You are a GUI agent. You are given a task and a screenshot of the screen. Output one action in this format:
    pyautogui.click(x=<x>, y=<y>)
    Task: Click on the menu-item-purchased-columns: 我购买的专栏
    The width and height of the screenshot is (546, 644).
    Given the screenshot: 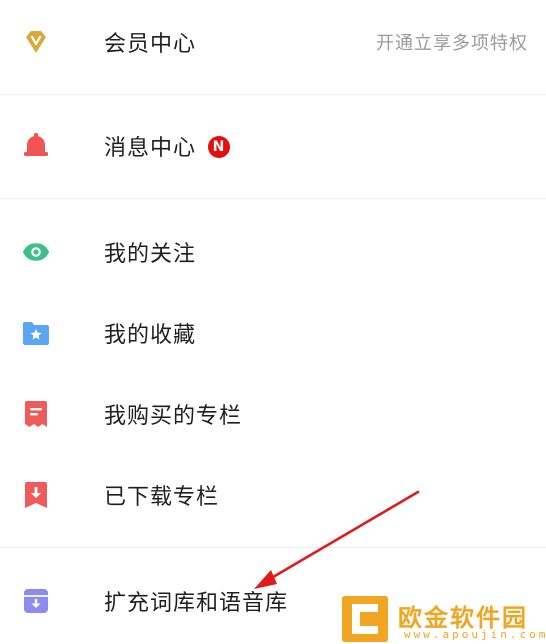 What is the action you would take?
    pyautogui.click(x=273, y=414)
    